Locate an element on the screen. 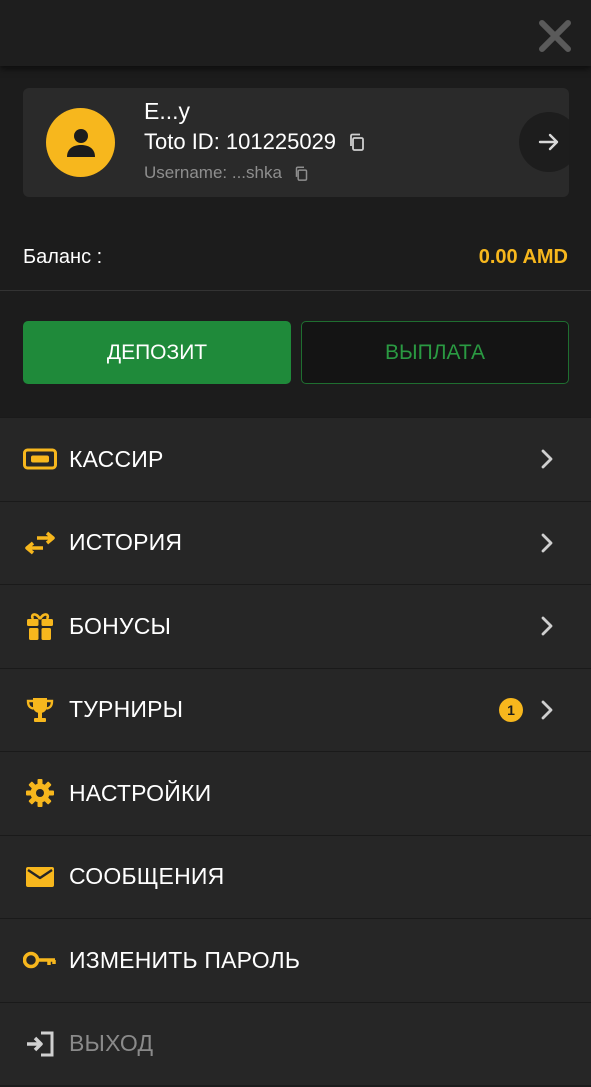  menu-item-label: ВЫХОД is located at coordinates (111, 1043).